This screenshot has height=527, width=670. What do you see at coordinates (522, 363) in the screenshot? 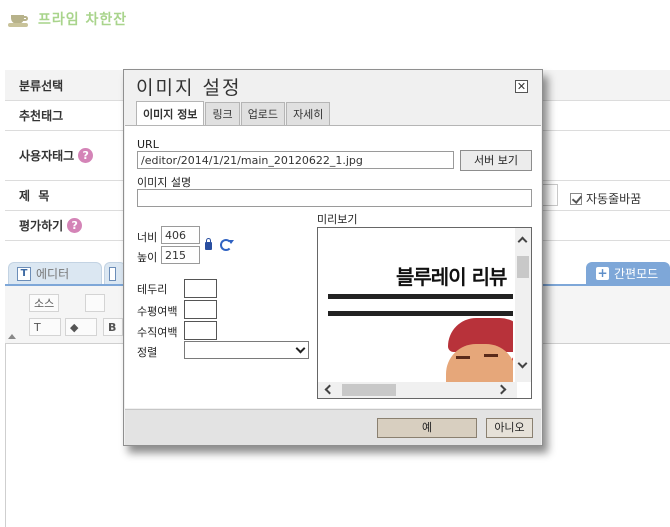
I see `scroll-down-icon` at bounding box center [522, 363].